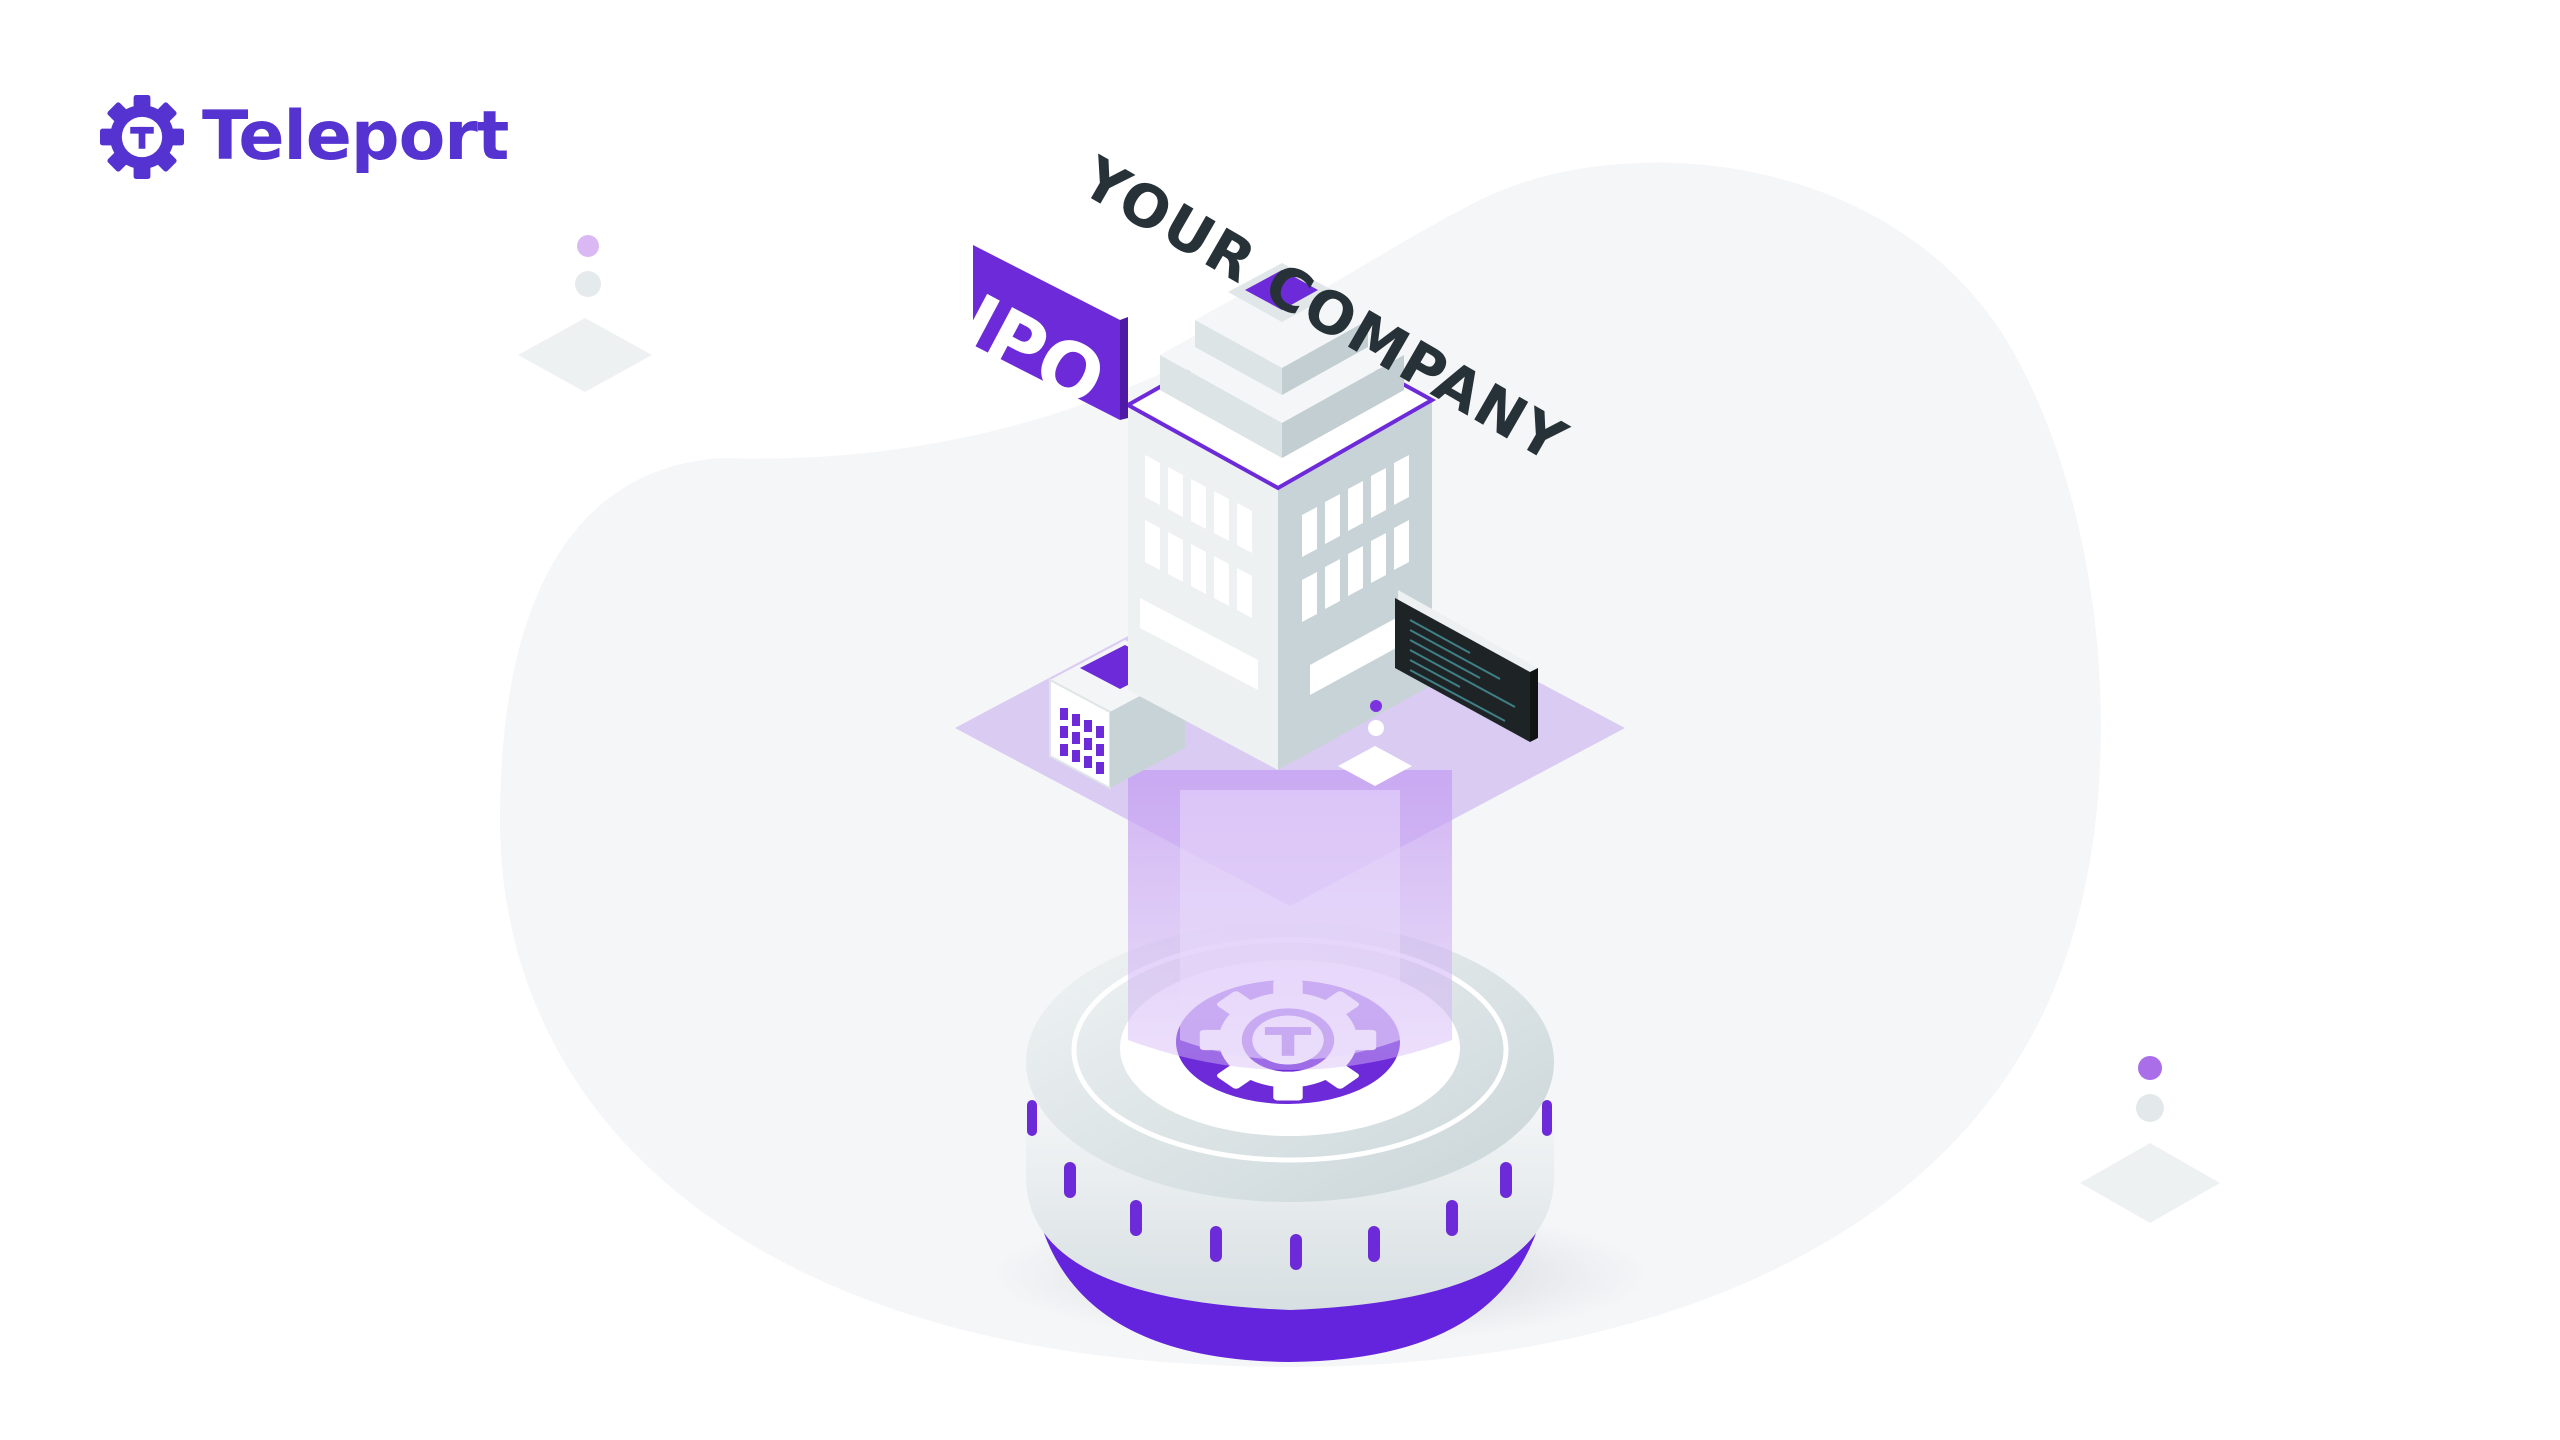  I want to click on brand-logo: Teleport, so click(304, 137).